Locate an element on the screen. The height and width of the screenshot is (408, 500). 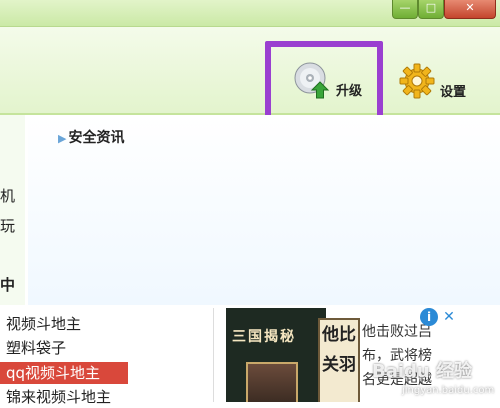
settings-button: 设置 is located at coordinates (432, 81).